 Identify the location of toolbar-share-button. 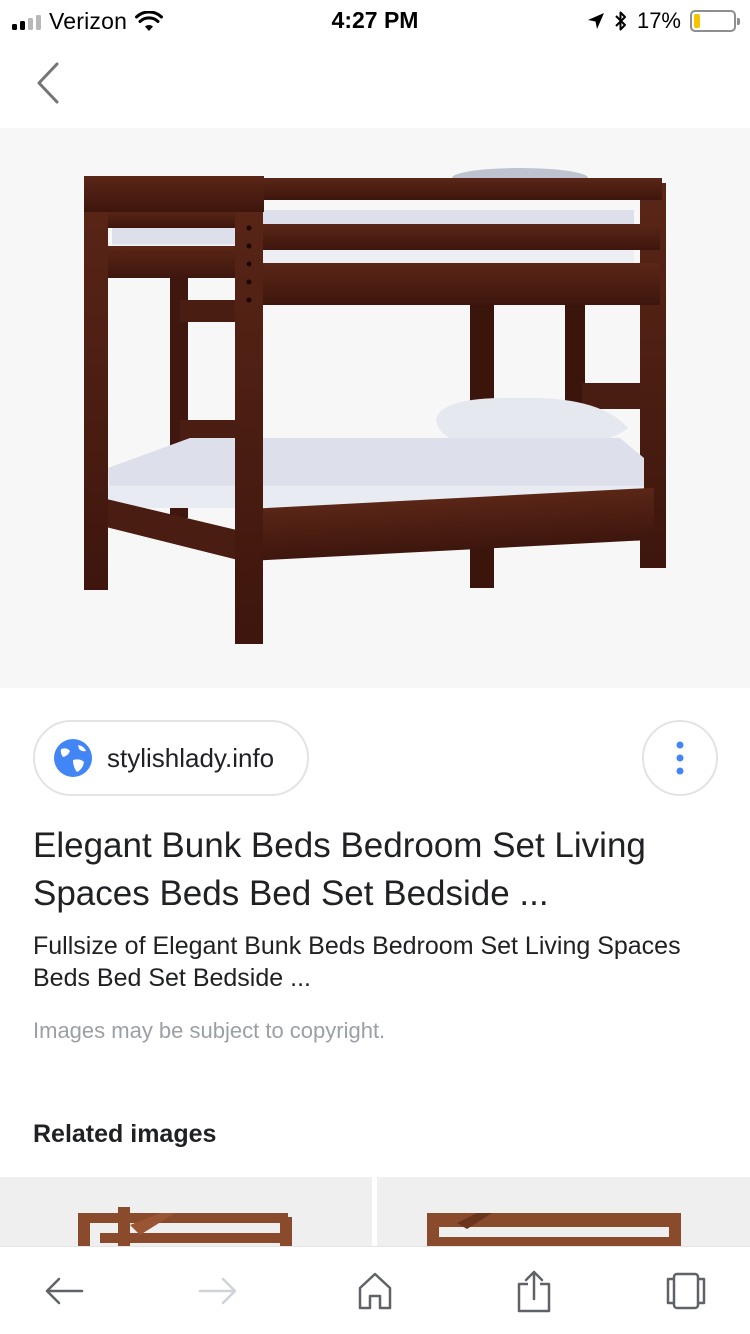
(534, 1291).